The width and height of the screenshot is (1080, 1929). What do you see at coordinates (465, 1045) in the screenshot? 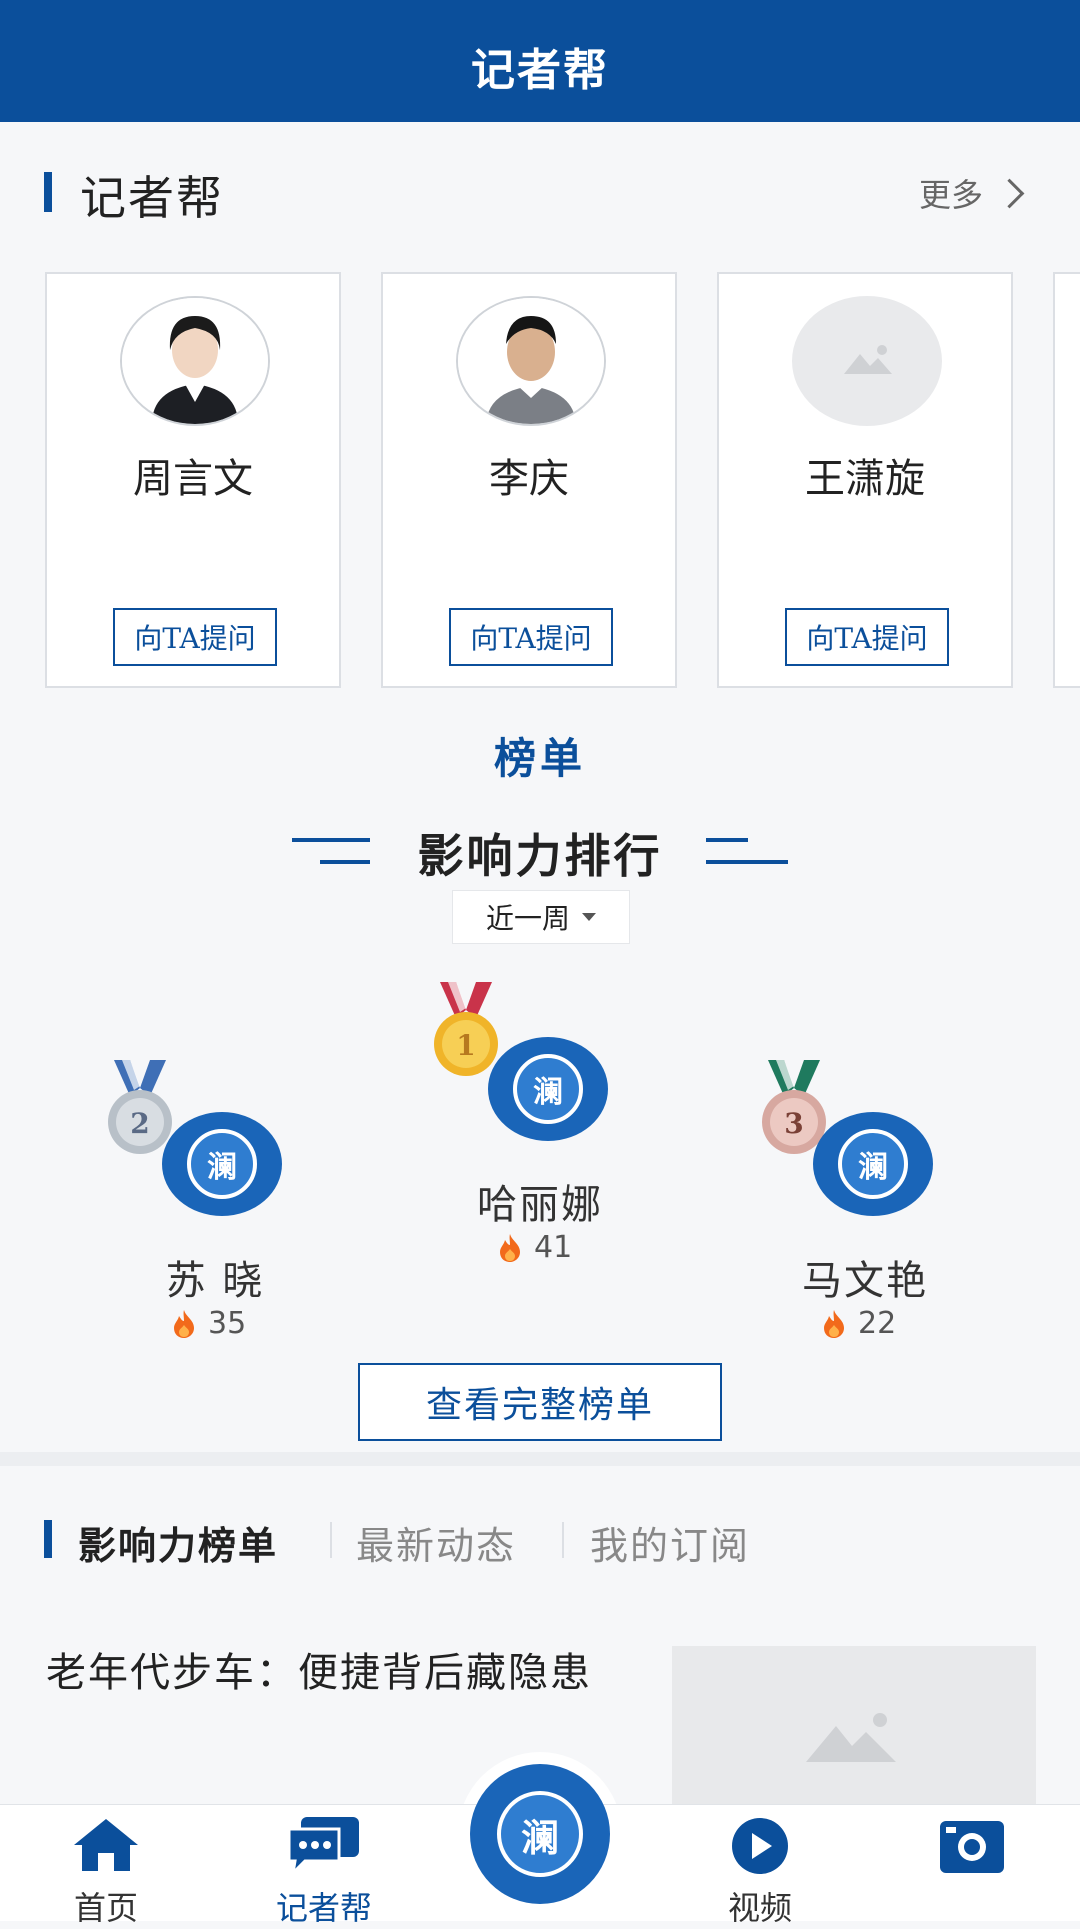
I see `svg-text: 1` at bounding box center [465, 1045].